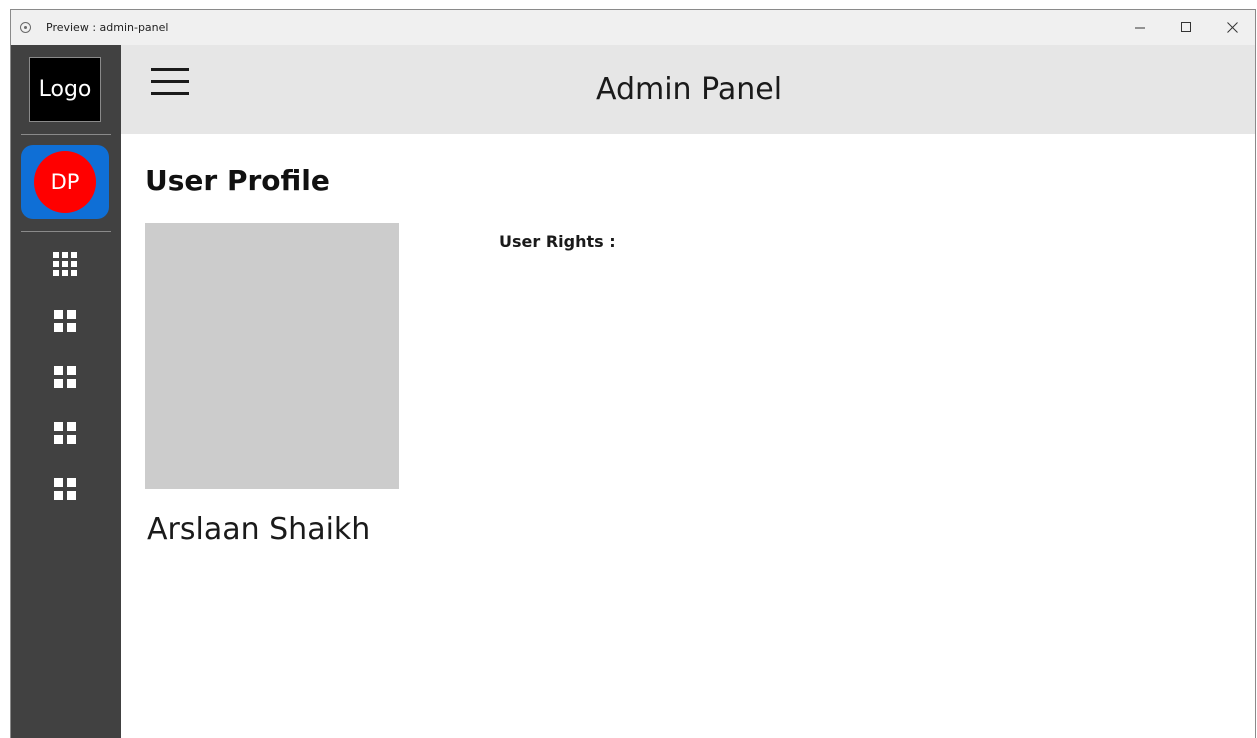 This screenshot has width=1257, height=738. What do you see at coordinates (237, 180) in the screenshot?
I see `page-title: User Profile` at bounding box center [237, 180].